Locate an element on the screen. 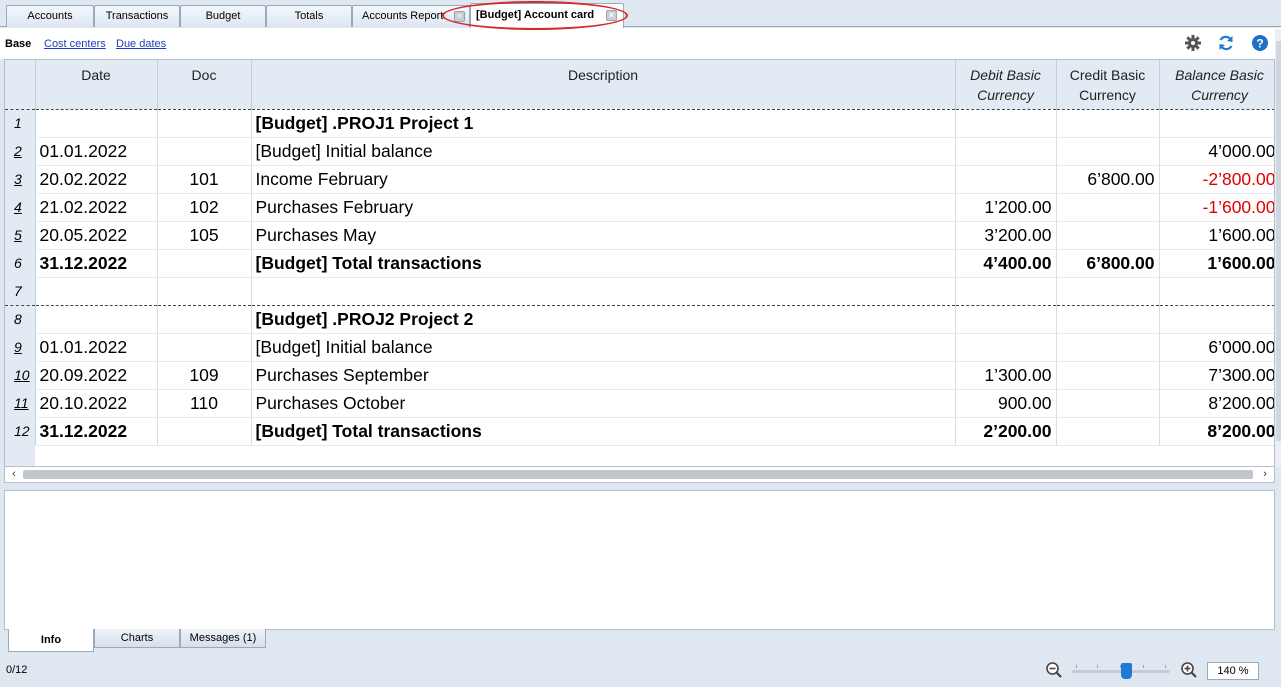 This screenshot has width=1281, height=687. cell-debit: 4’400.00 is located at coordinates (1006, 263).